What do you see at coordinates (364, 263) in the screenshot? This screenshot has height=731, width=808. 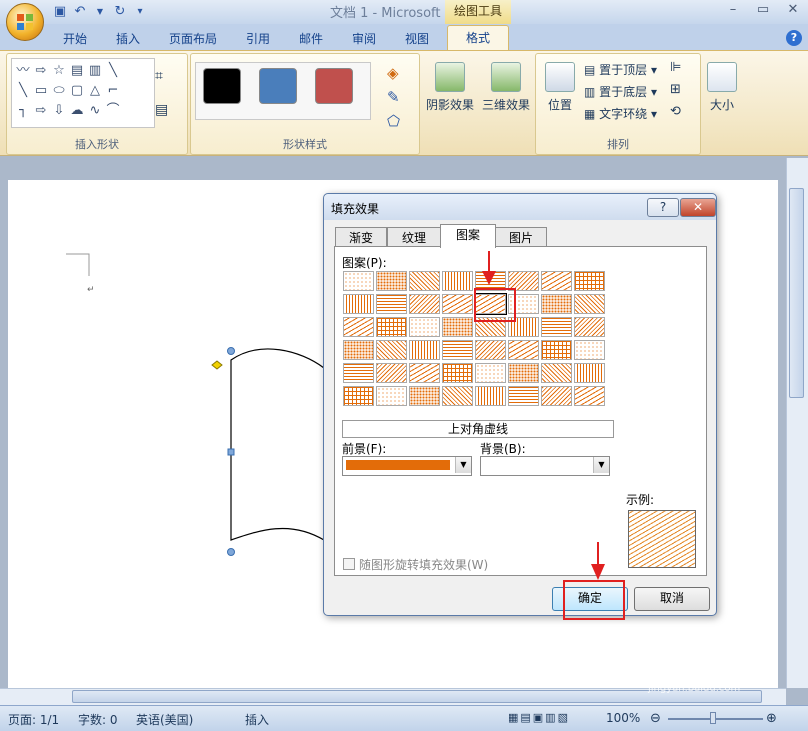 I see `pattern-label: 图案(P):` at bounding box center [364, 263].